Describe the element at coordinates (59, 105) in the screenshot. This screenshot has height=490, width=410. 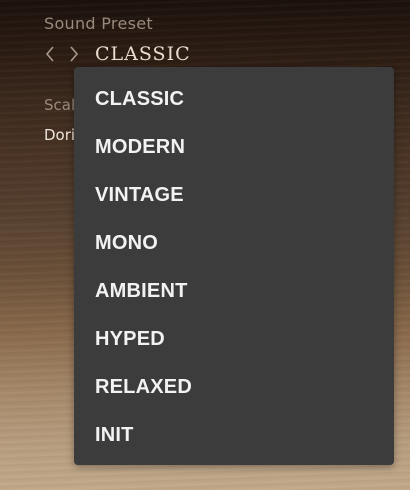
I see `scale-label: Scale` at that location.